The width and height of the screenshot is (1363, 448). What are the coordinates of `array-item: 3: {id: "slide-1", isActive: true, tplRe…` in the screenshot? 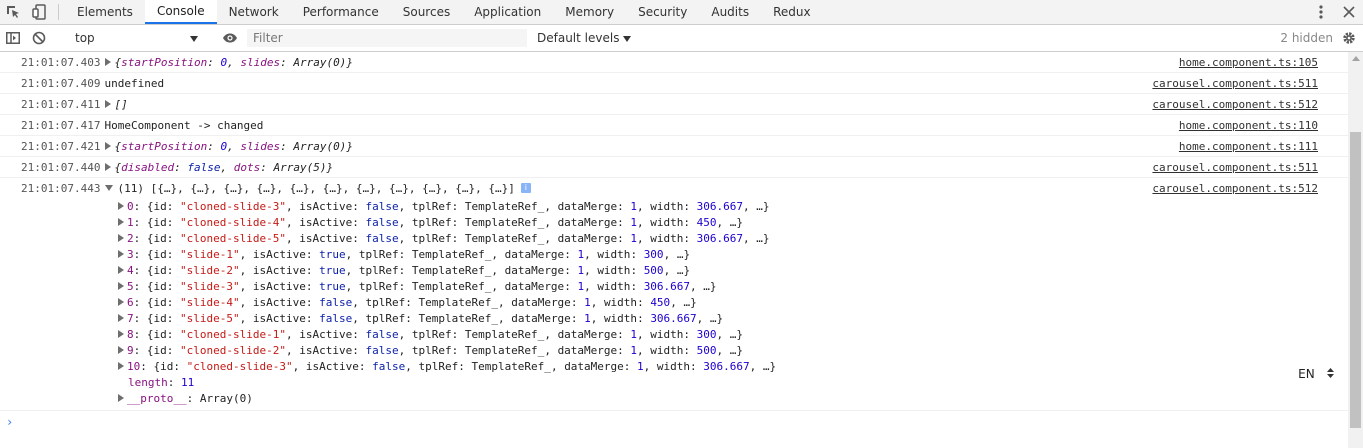 It's located at (684, 254).